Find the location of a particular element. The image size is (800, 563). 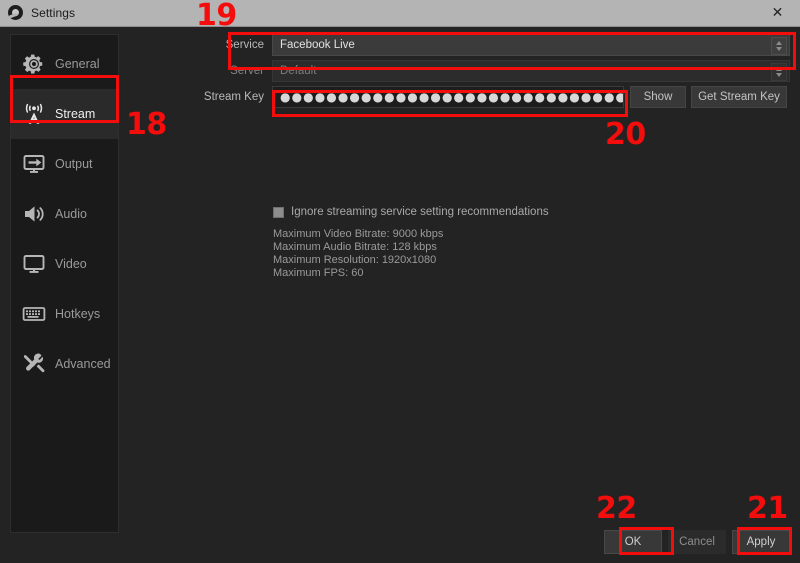

monitor-icon is located at coordinates (34, 264).